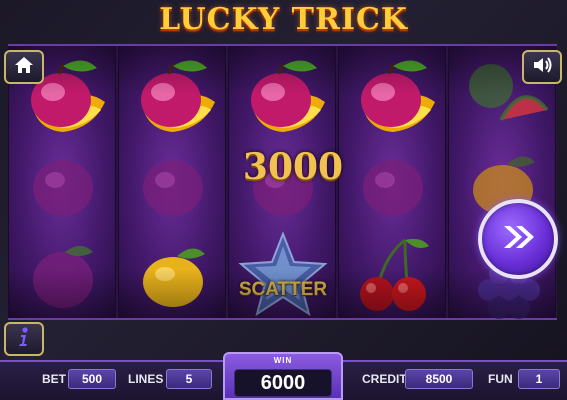 This screenshot has height=400, width=567. What do you see at coordinates (283, 383) in the screenshot?
I see `win-value: 6000` at bounding box center [283, 383].